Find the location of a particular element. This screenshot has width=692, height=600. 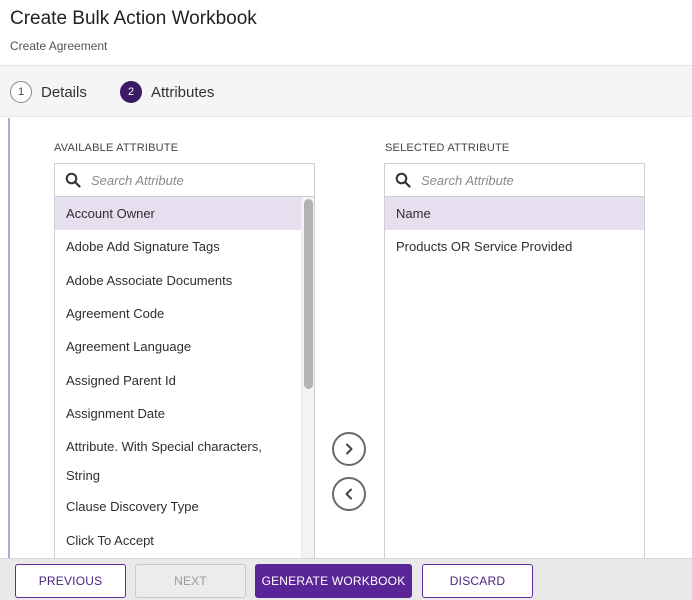

available-list-scrollbar is located at coordinates (307, 379).